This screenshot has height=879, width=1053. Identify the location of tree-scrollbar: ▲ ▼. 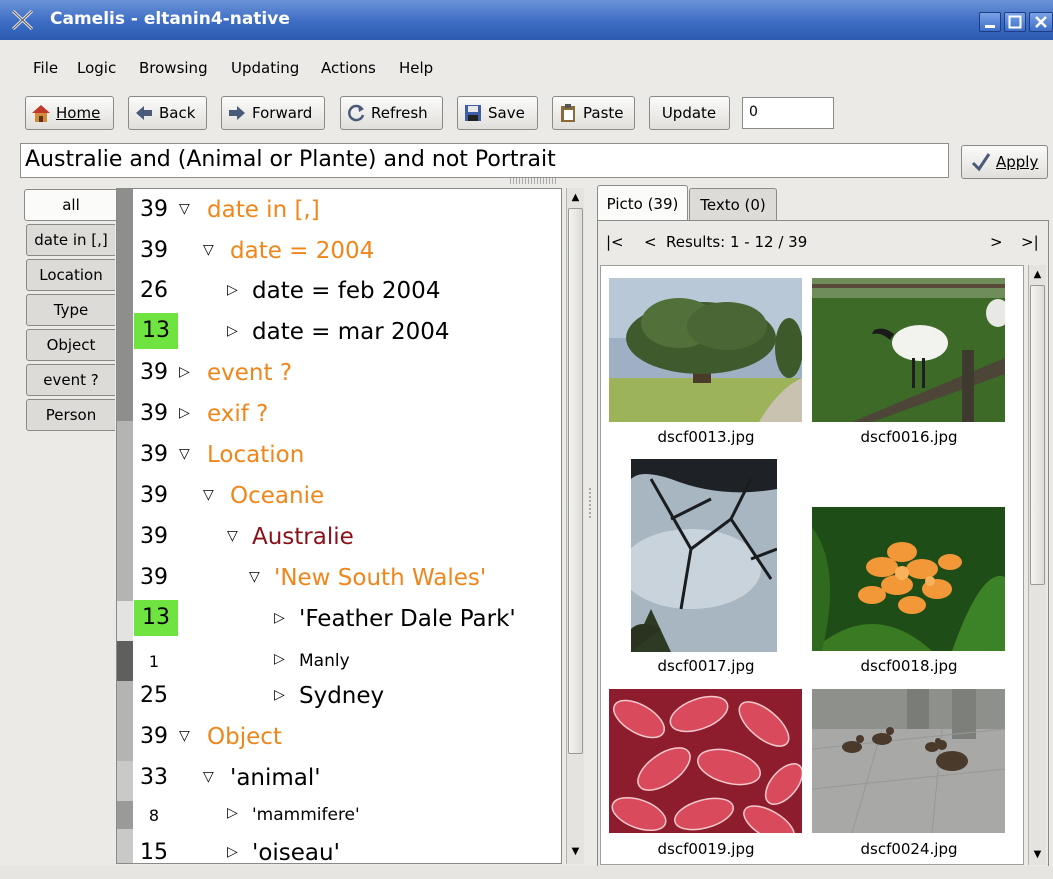
(575, 526).